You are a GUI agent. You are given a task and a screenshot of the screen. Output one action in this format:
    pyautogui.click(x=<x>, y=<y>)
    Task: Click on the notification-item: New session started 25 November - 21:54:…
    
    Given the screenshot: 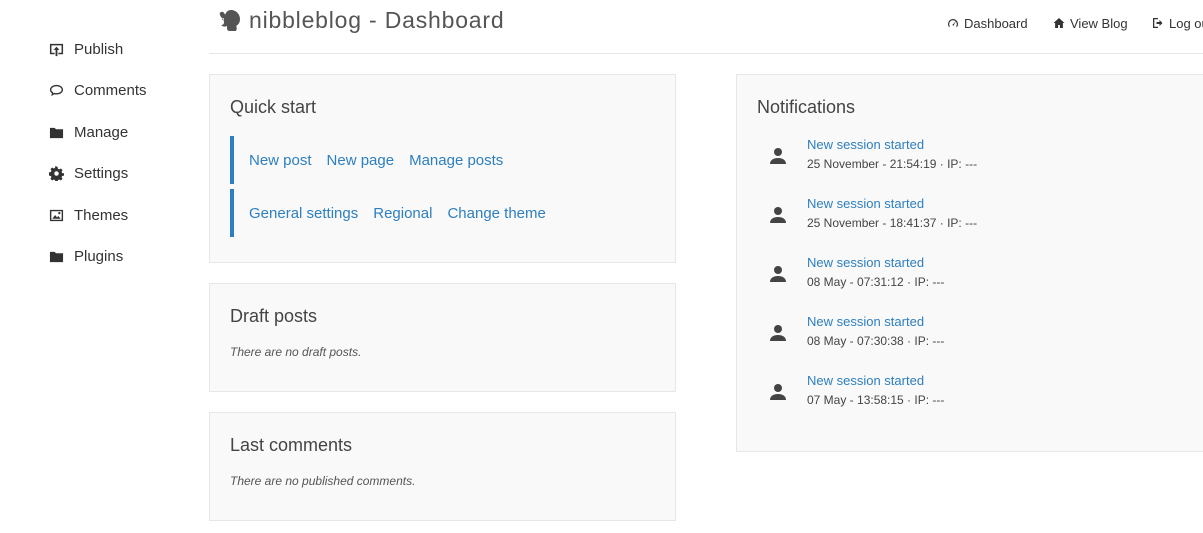 What is the action you would take?
    pyautogui.click(x=967, y=159)
    